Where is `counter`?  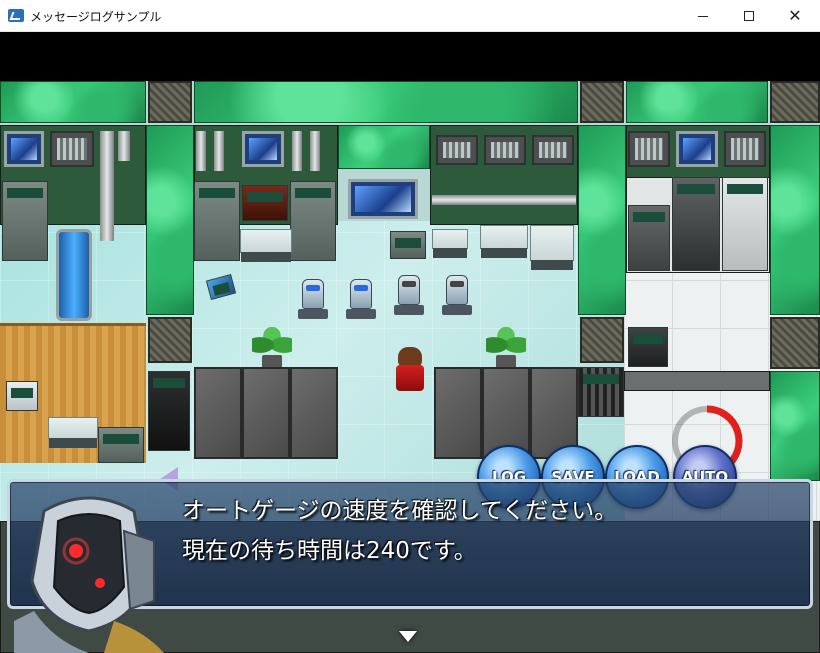
counter is located at coordinates (697, 381).